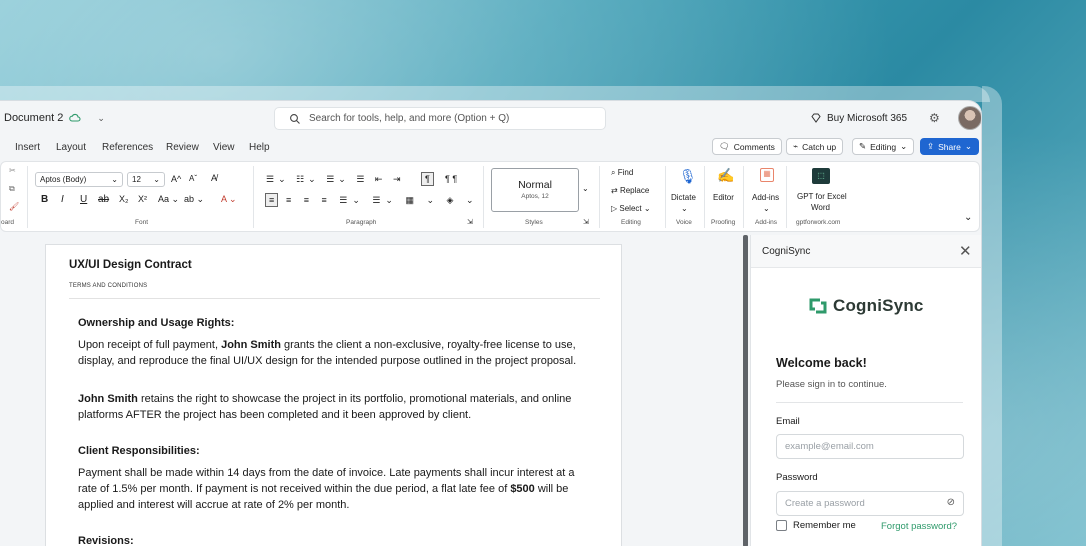  I want to click on copy-icon: ⧉, so click(12, 189).